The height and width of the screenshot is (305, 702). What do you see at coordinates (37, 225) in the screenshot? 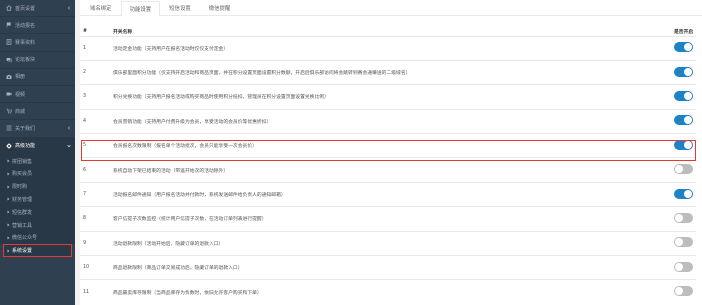
I see `sidebar-subitem-5: 营销工具` at bounding box center [37, 225].